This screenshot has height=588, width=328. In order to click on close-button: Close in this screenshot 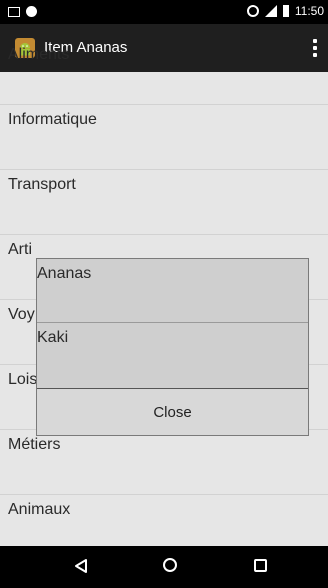, I will do `click(172, 412)`.